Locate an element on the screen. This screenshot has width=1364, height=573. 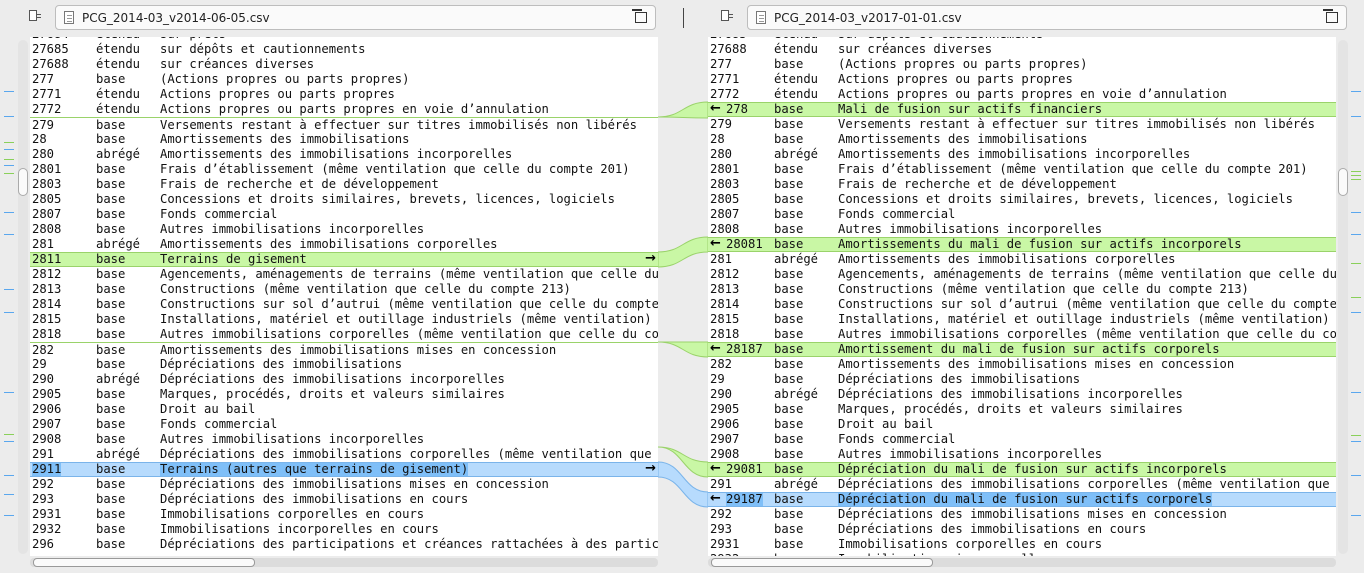
line-level: base is located at coordinates (788, 554).